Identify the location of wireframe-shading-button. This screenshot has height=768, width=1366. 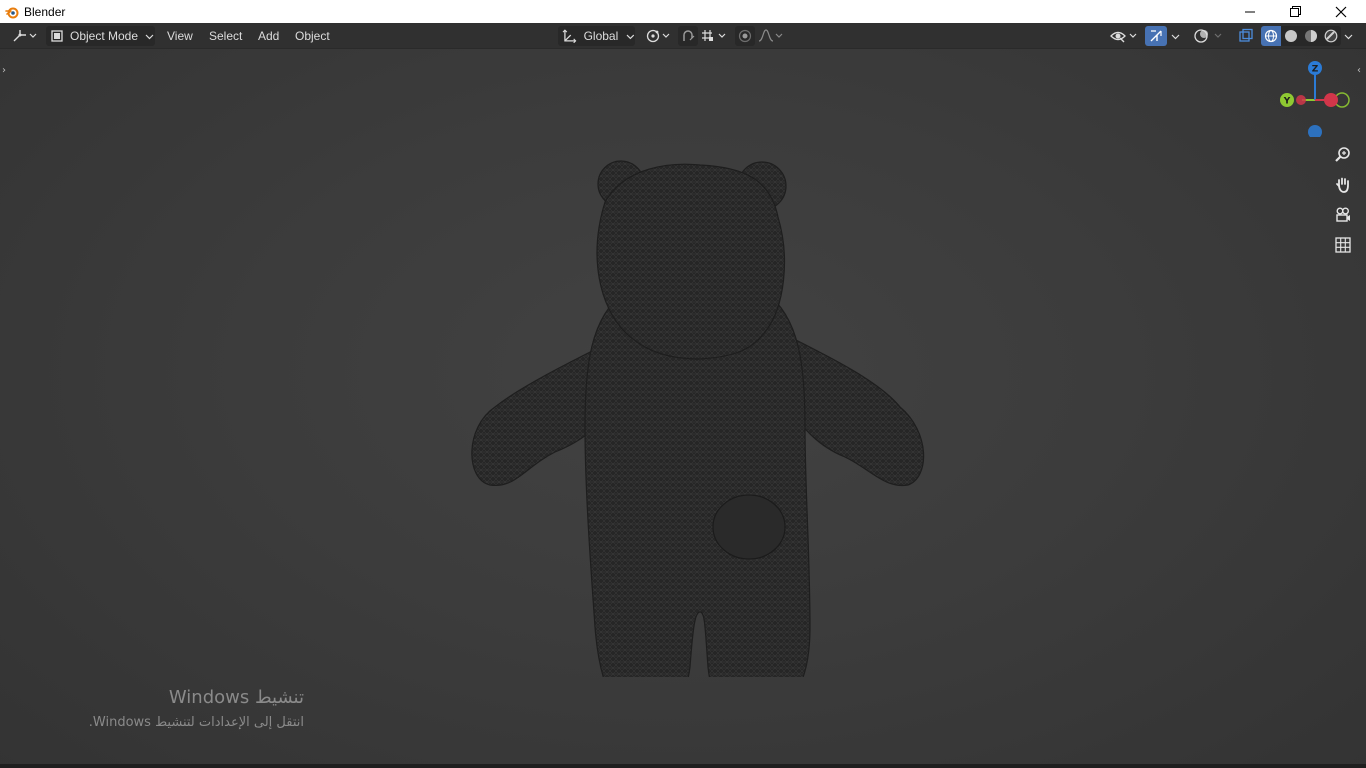
(1271, 36).